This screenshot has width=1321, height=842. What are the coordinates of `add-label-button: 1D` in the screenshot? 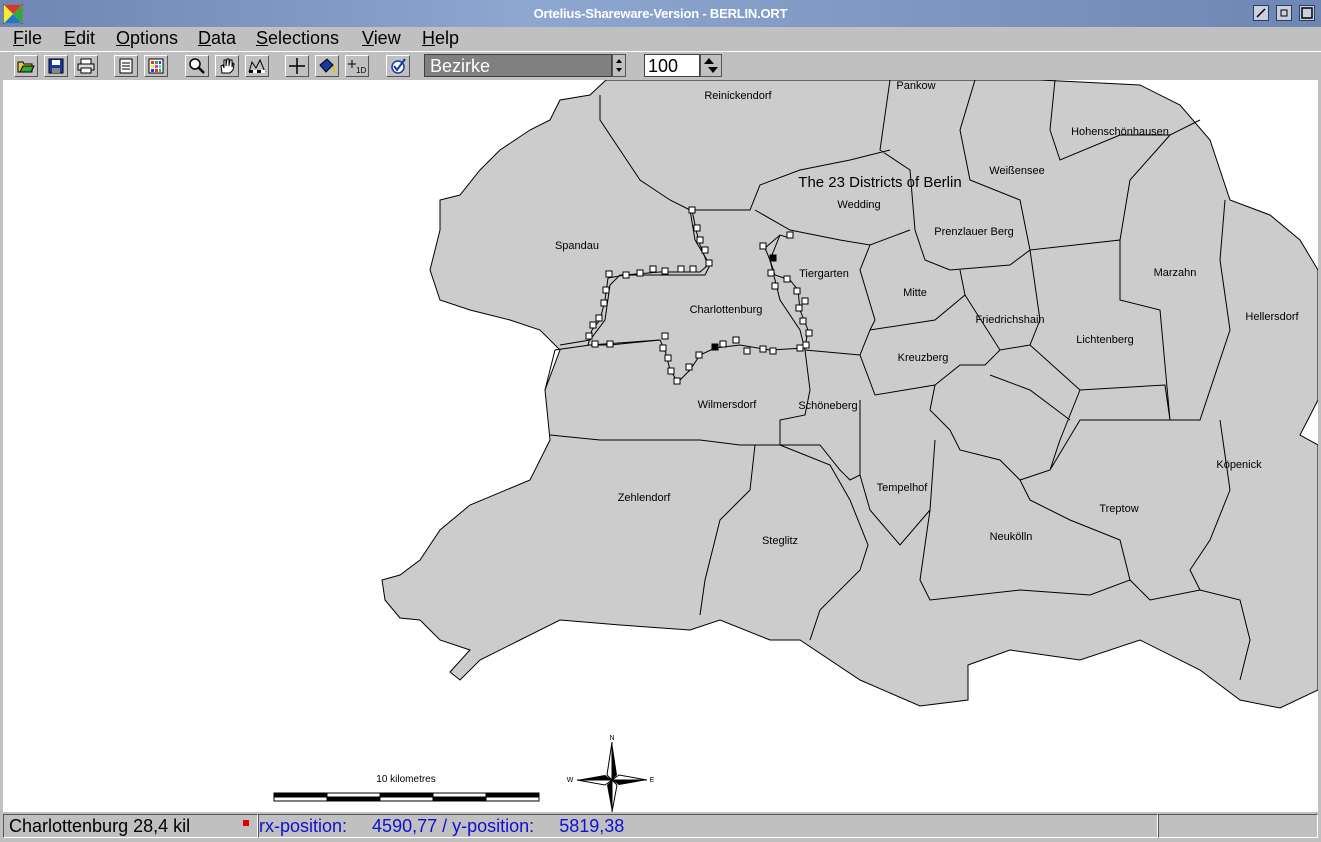 It's located at (357, 66).